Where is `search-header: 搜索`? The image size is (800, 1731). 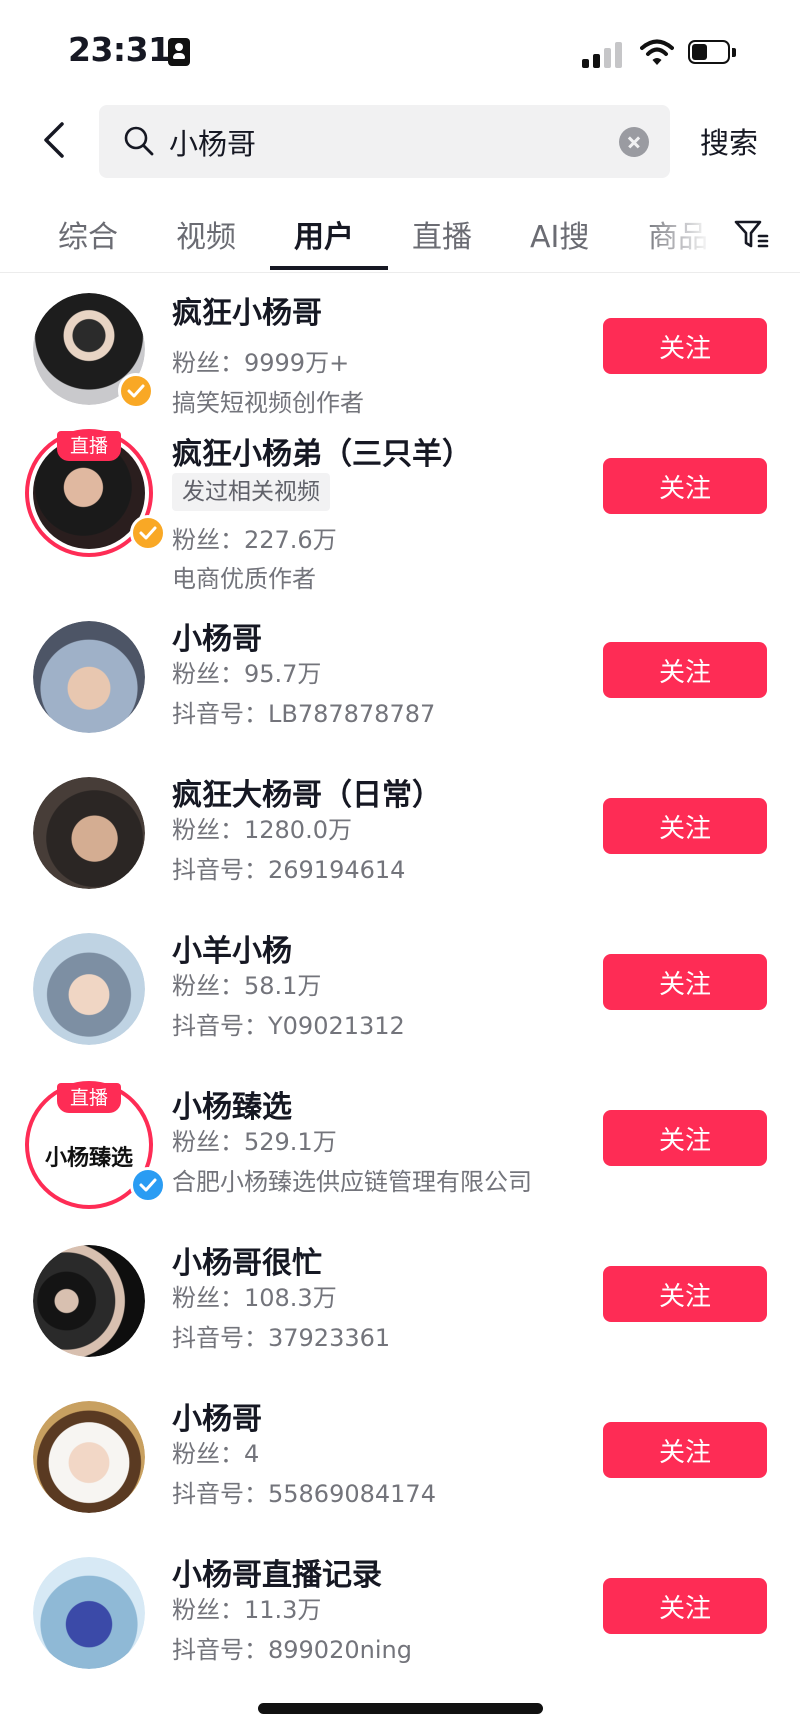
search-header: 搜索 is located at coordinates (400, 140).